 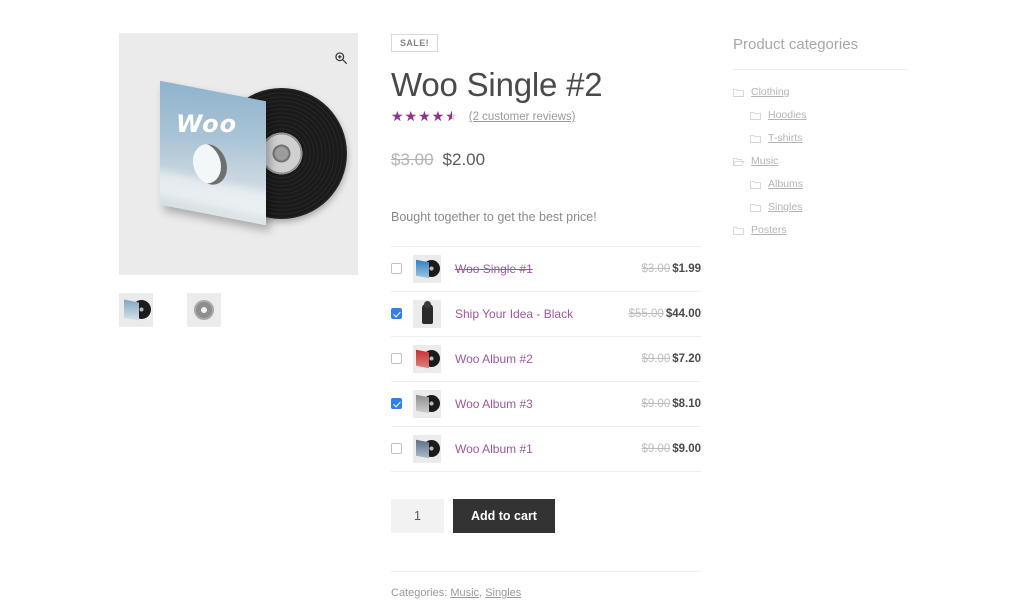 I want to click on meta-categories-links: Music, Singles, so click(x=486, y=592).